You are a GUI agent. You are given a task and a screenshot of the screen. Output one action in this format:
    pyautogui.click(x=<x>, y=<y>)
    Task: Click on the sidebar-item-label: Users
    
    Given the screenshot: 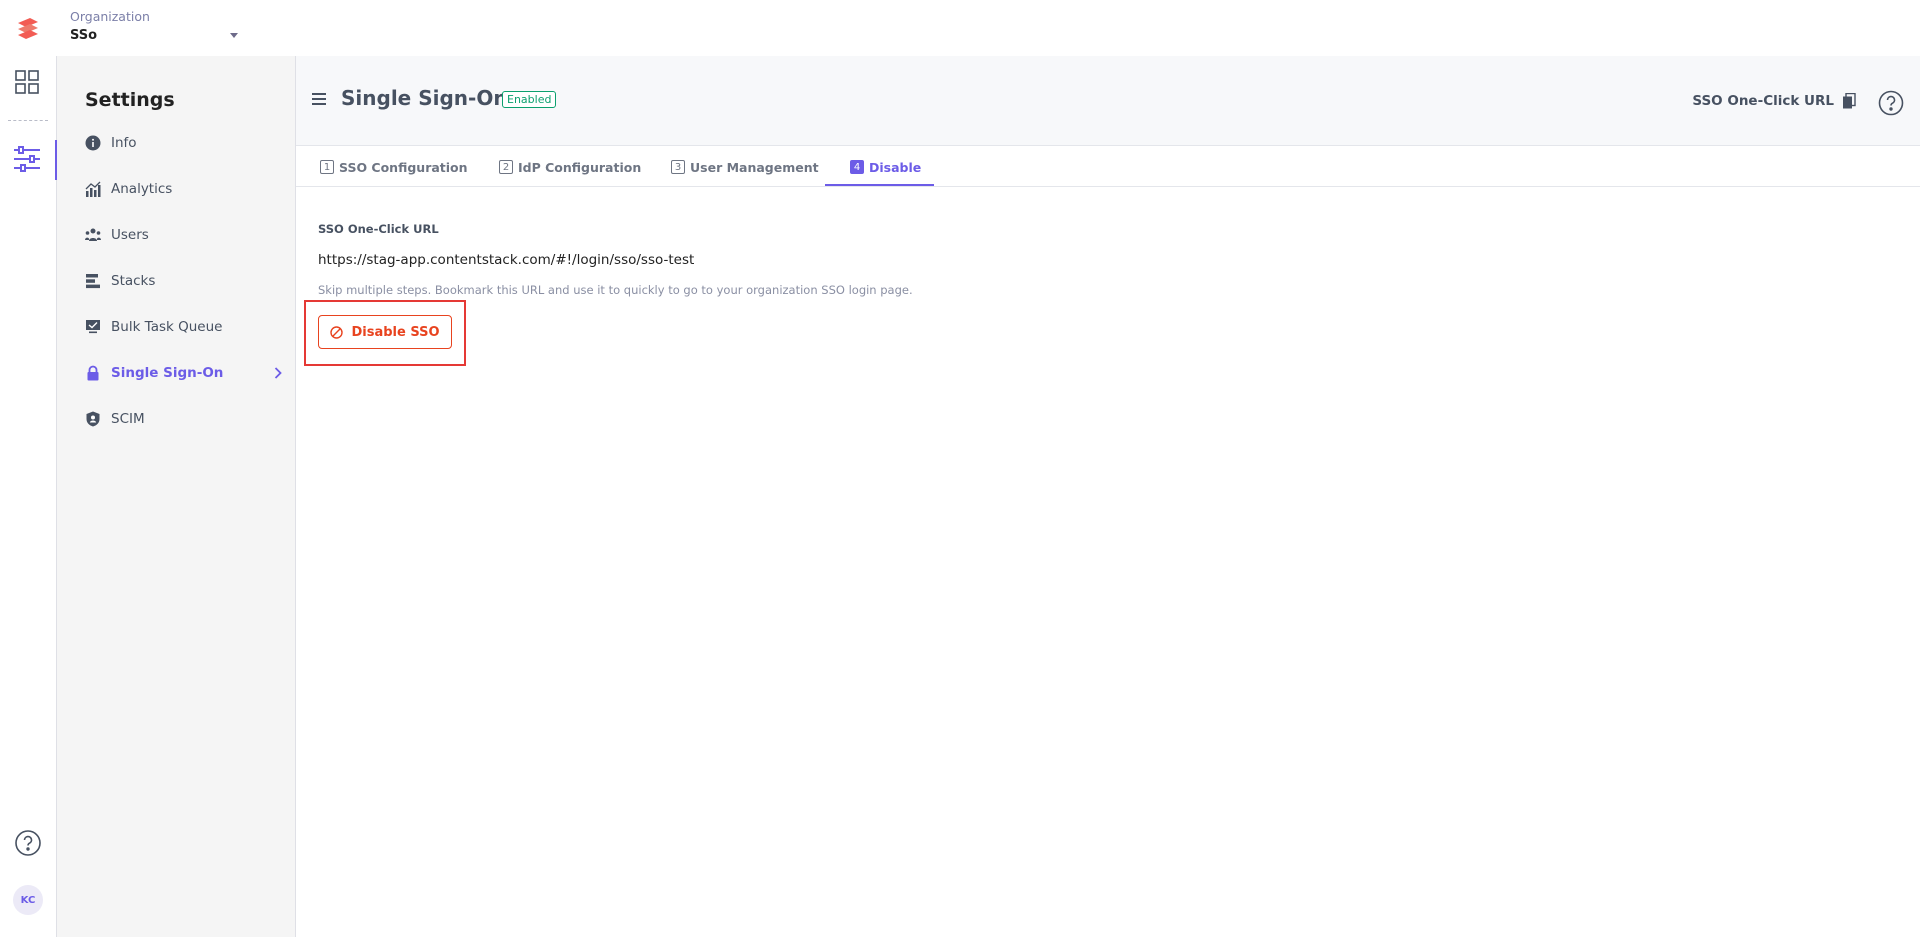 What is the action you would take?
    pyautogui.click(x=130, y=235)
    